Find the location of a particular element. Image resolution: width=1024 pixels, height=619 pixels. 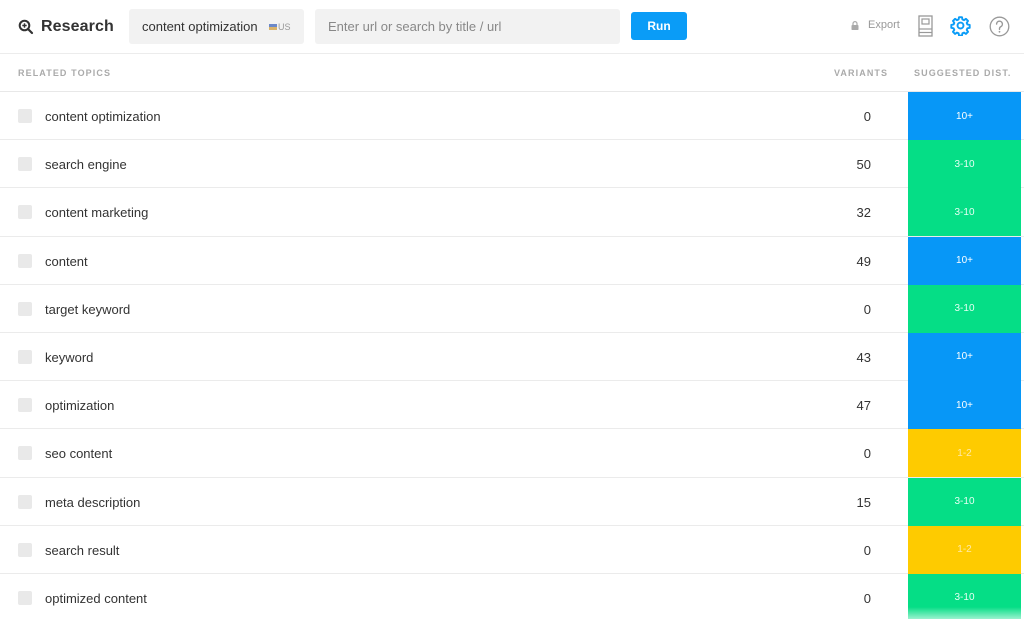

topic-label: content optimization is located at coordinates (103, 116).